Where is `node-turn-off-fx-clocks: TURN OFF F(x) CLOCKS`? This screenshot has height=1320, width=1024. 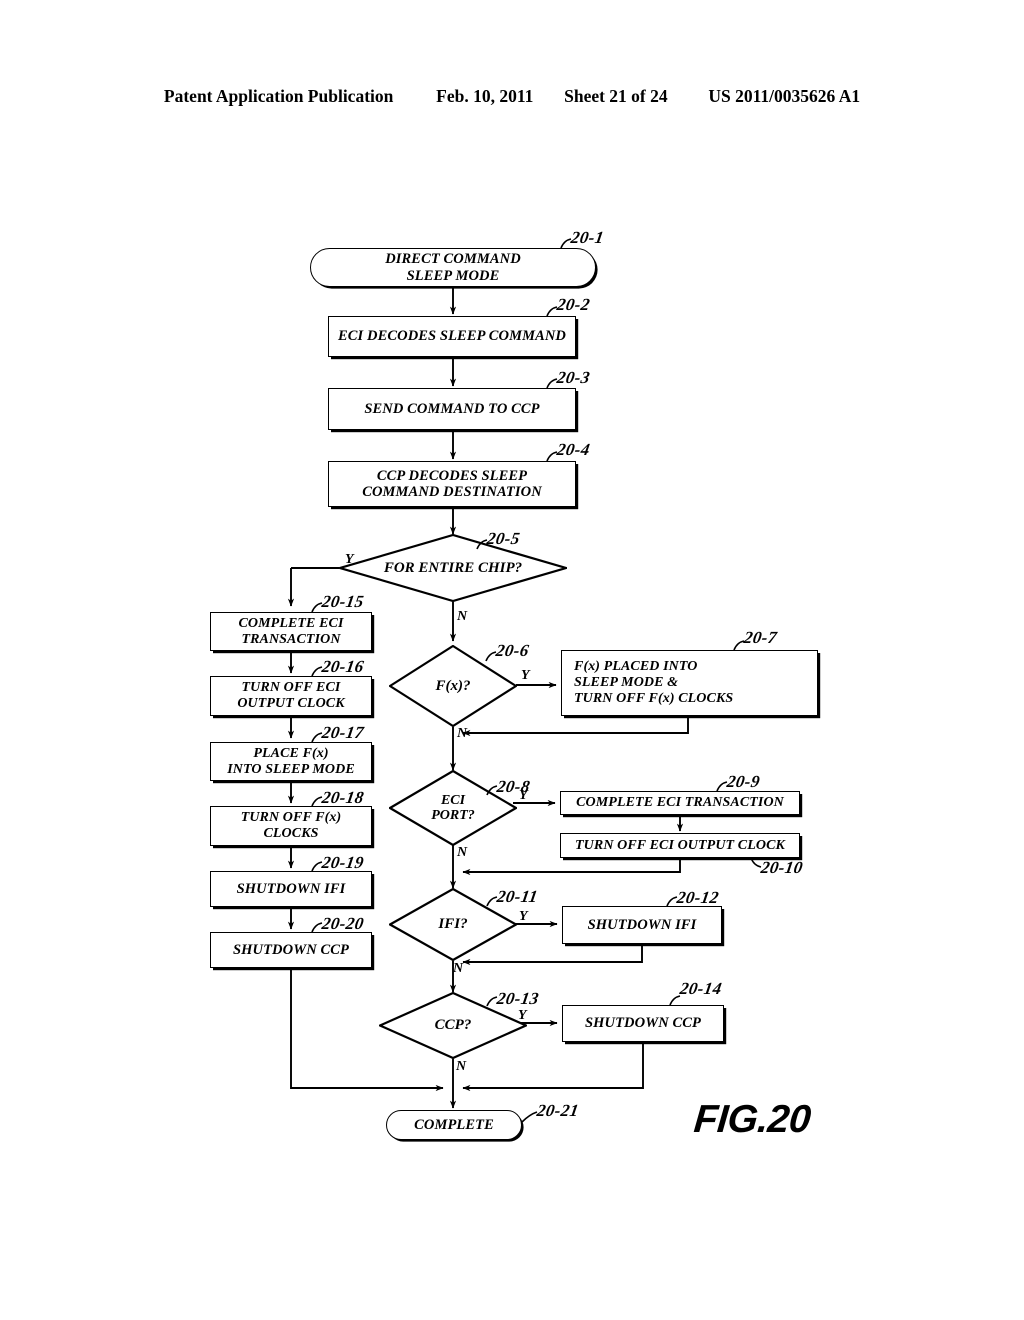 node-turn-off-fx-clocks: TURN OFF F(x) CLOCKS is located at coordinates (291, 826).